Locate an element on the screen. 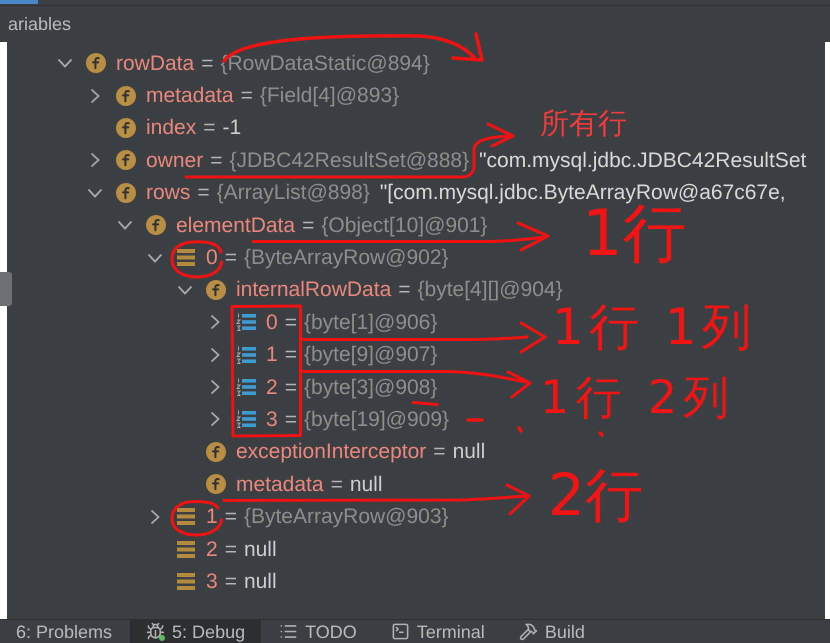 The height and width of the screenshot is (643, 830). variable-value: {JDBC42ResultSet@888} is located at coordinates (349, 160).